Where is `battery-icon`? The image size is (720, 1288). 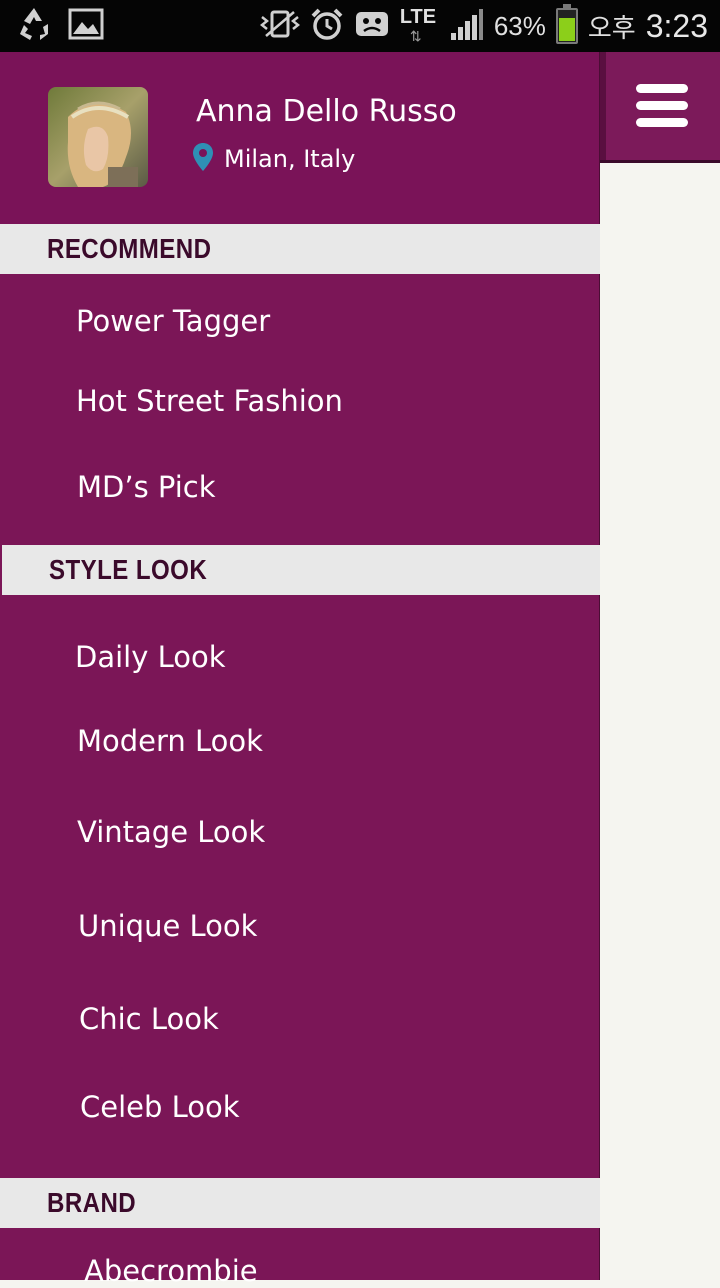 battery-icon is located at coordinates (566, 24).